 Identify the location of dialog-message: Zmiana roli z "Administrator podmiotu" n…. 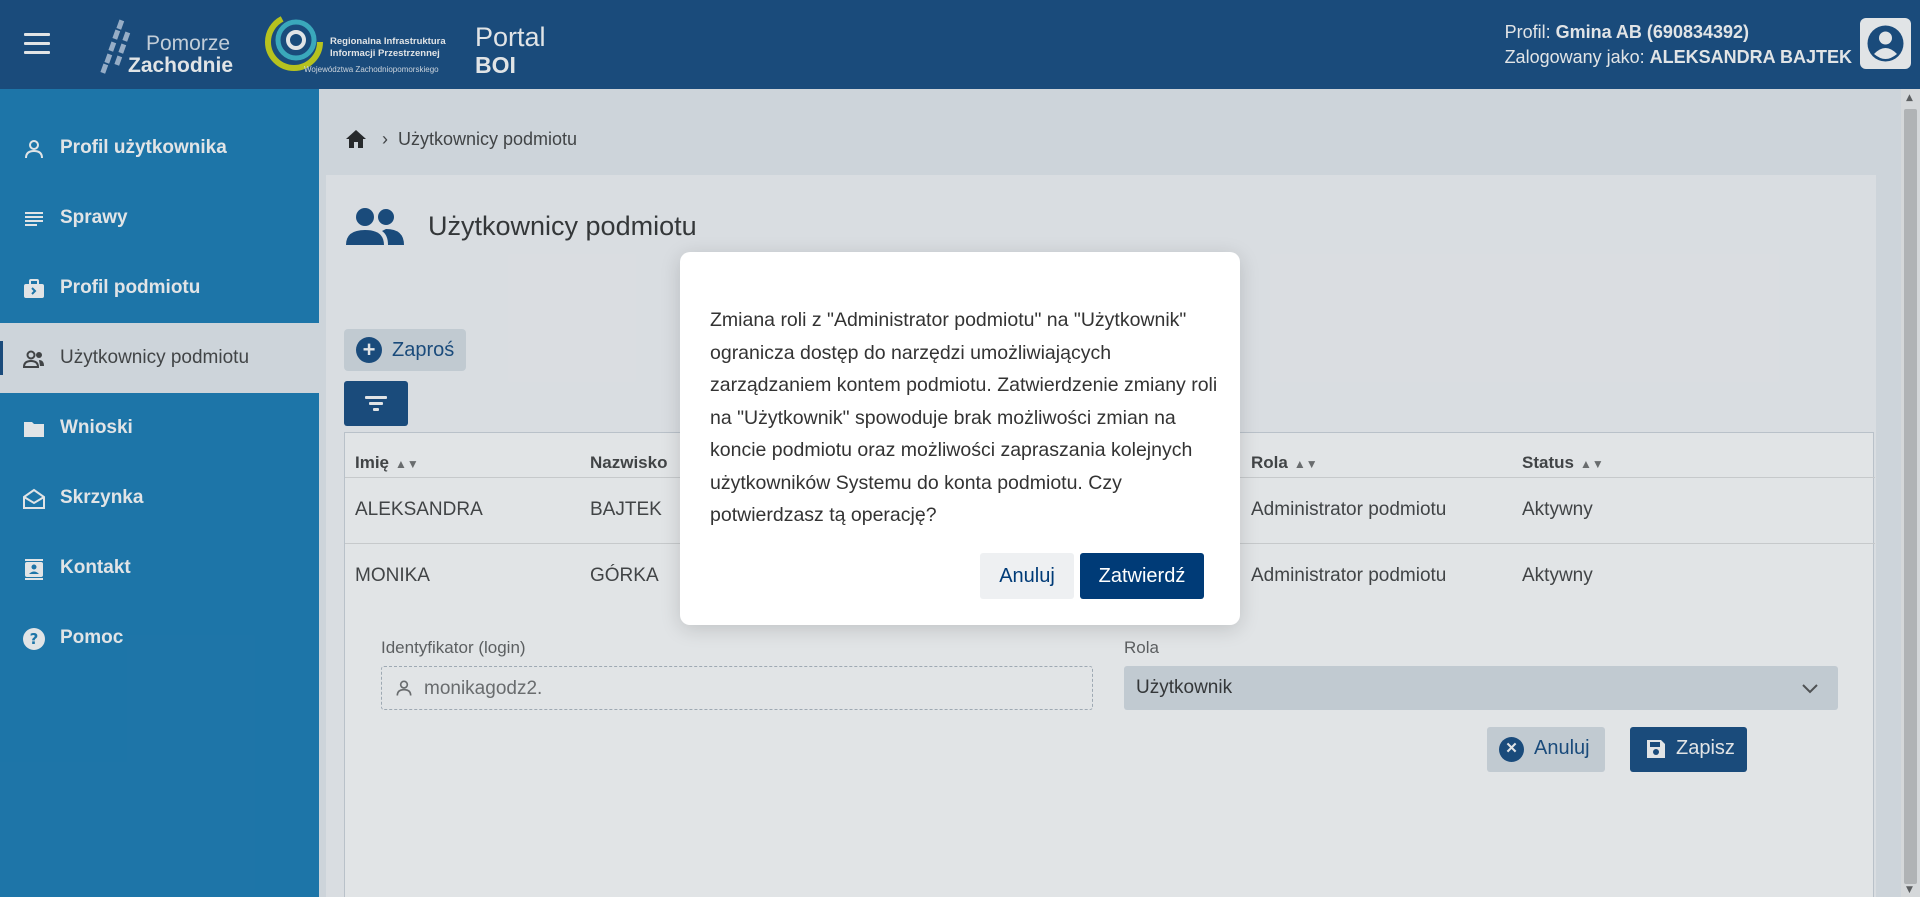
(964, 417).